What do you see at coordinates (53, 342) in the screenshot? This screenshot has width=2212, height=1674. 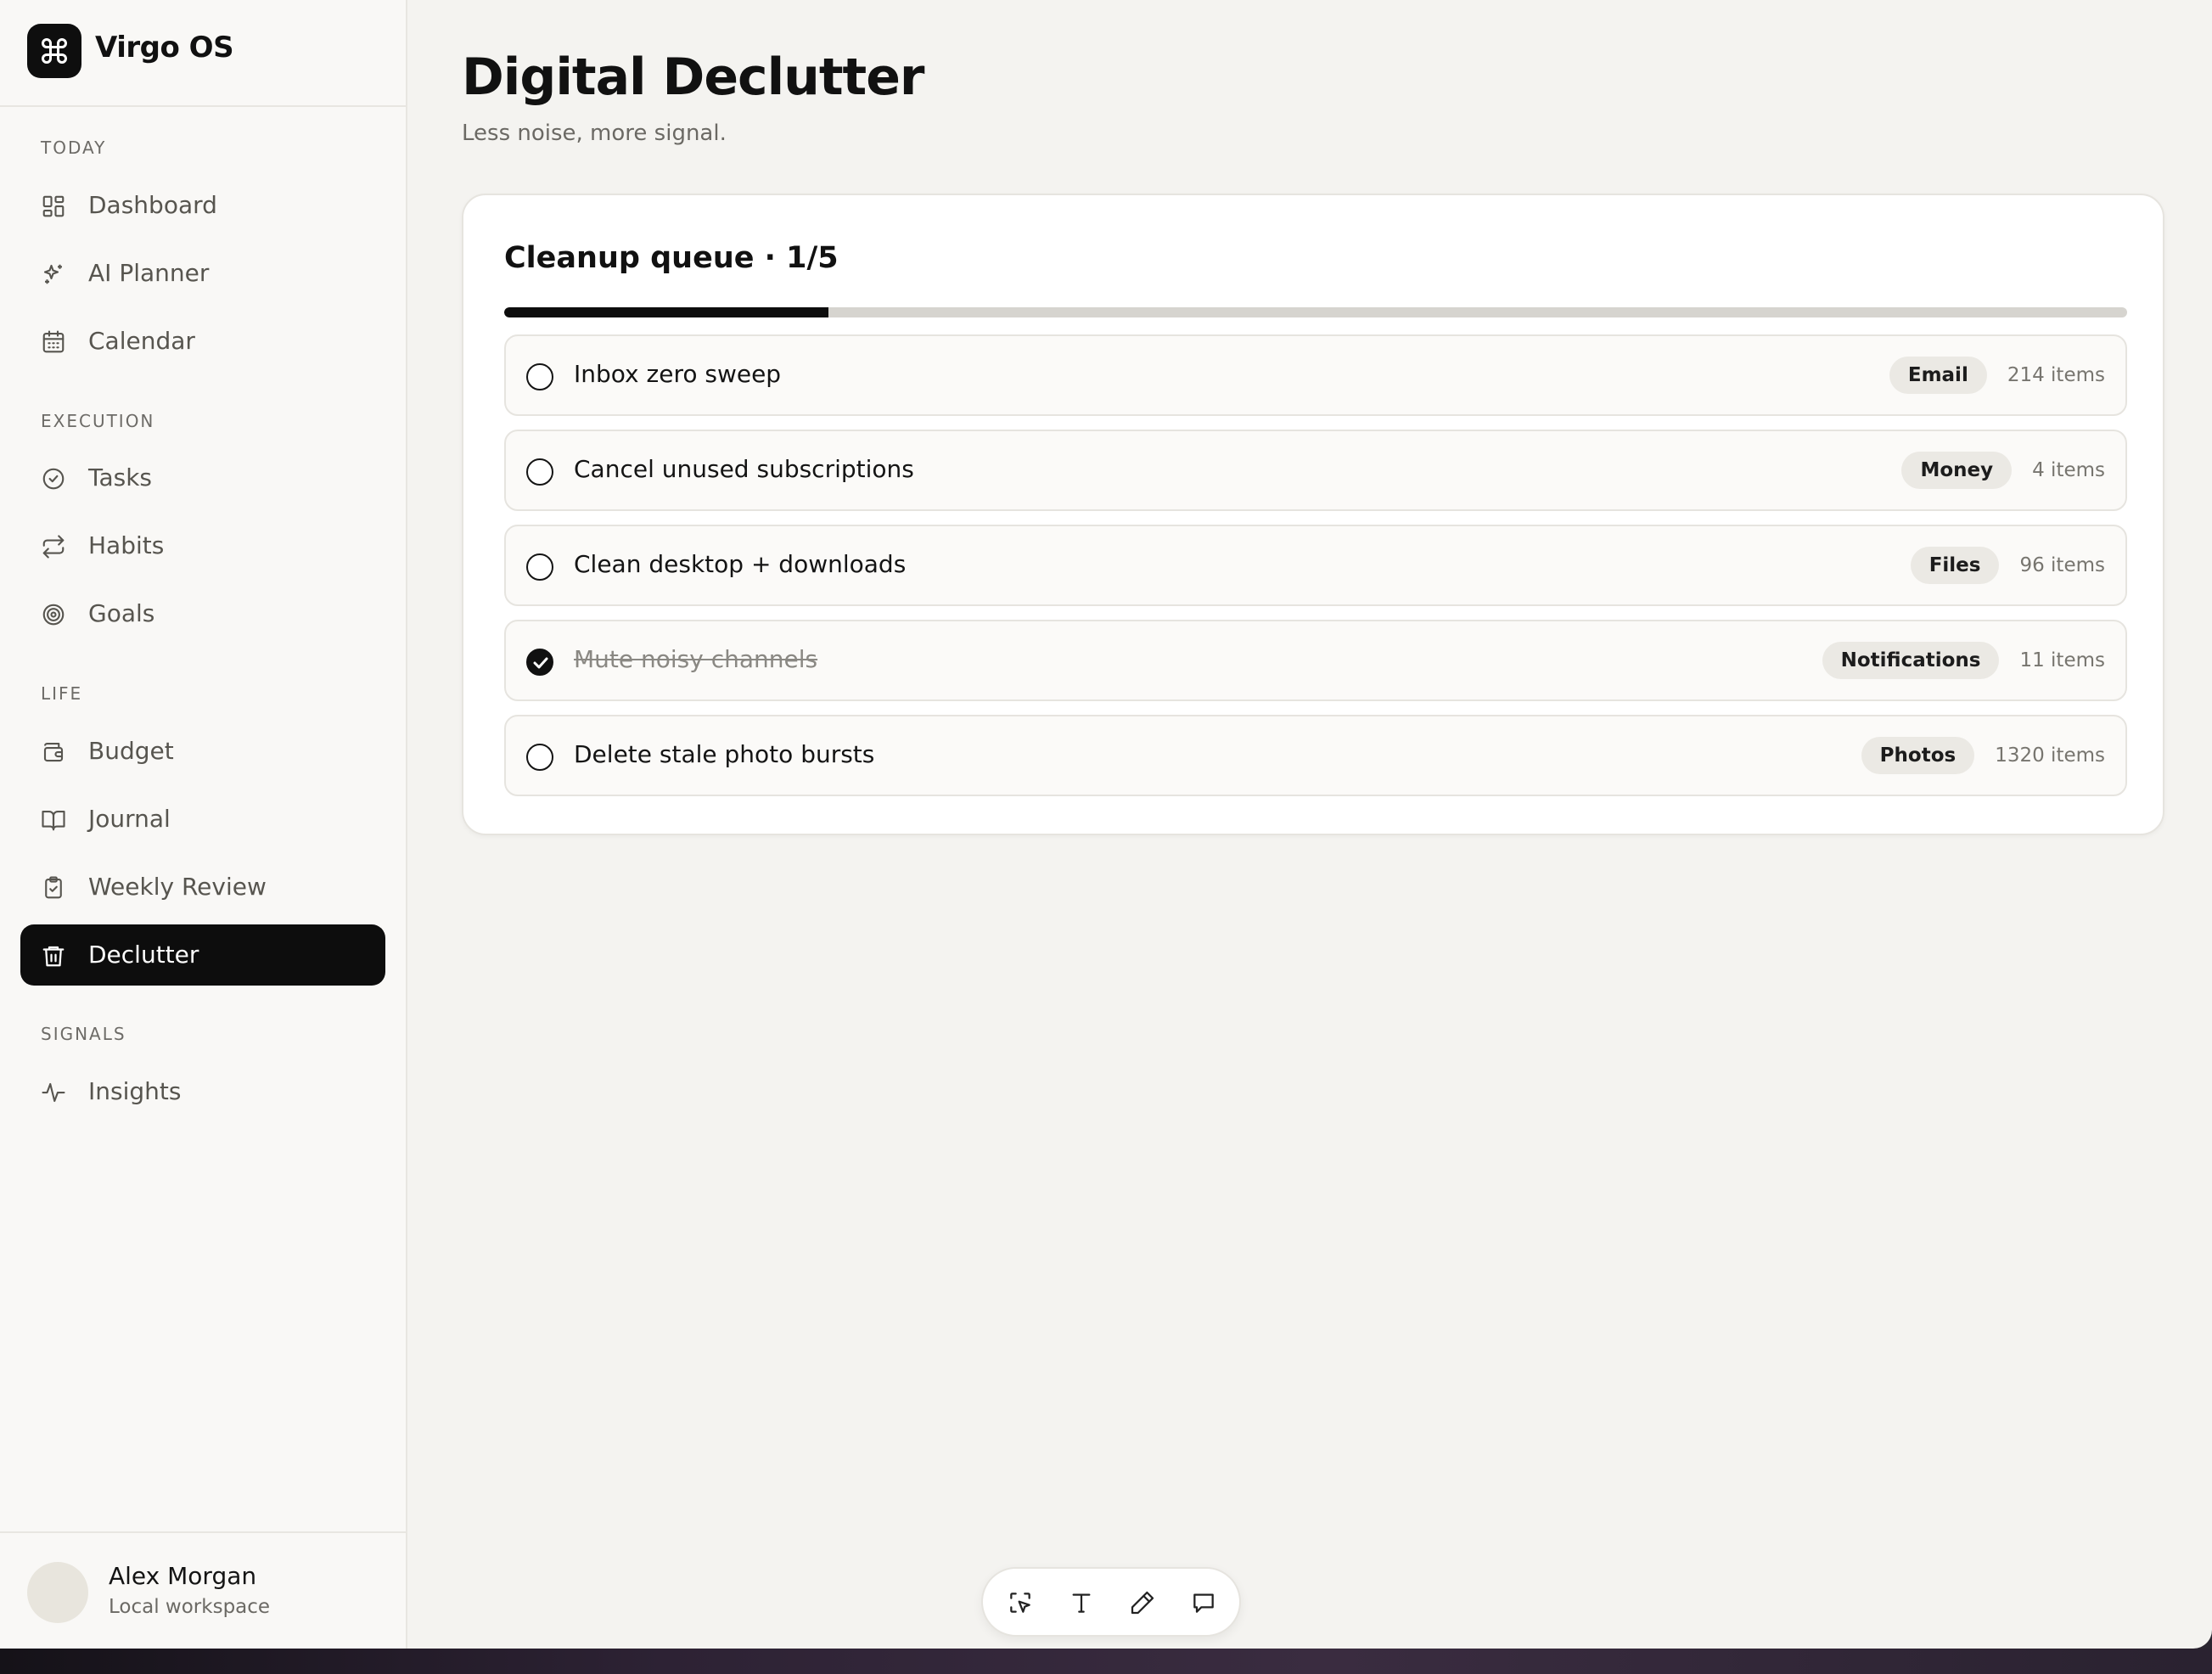 I see `calendar-icon` at bounding box center [53, 342].